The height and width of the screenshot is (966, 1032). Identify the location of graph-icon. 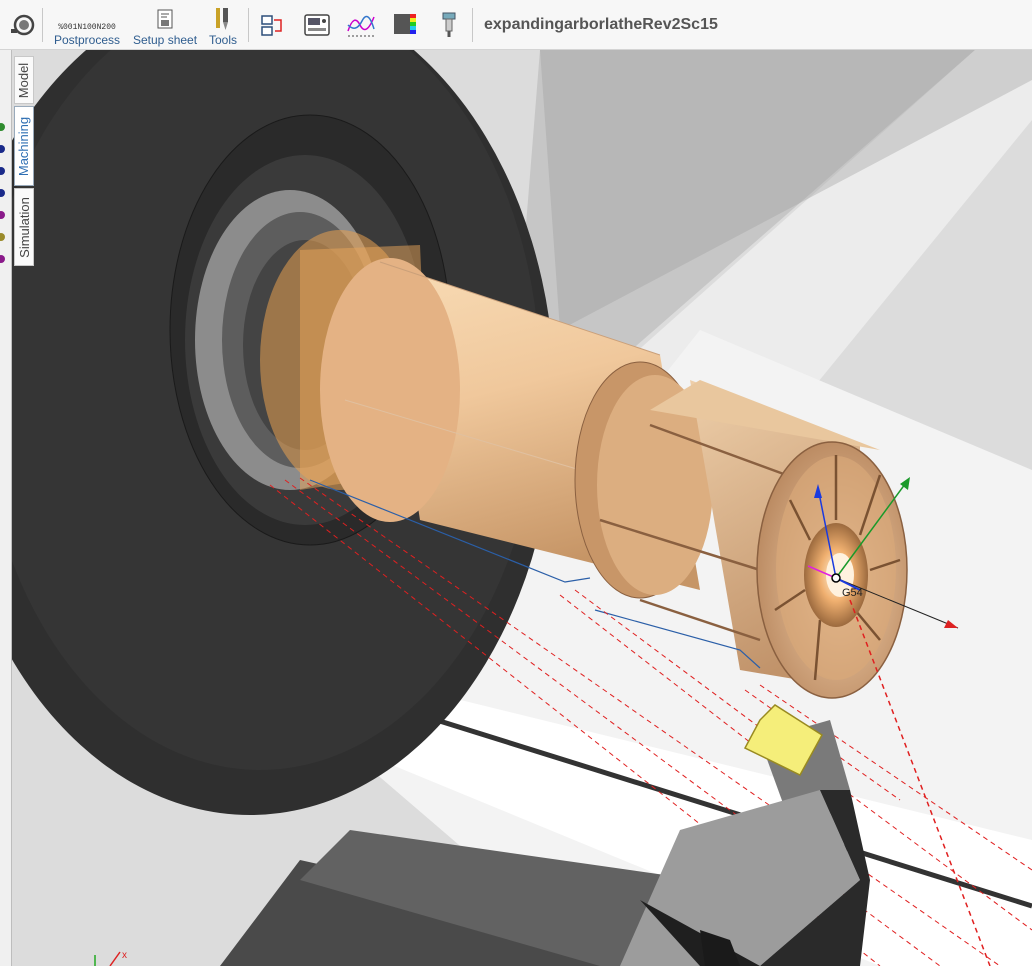
(361, 25).